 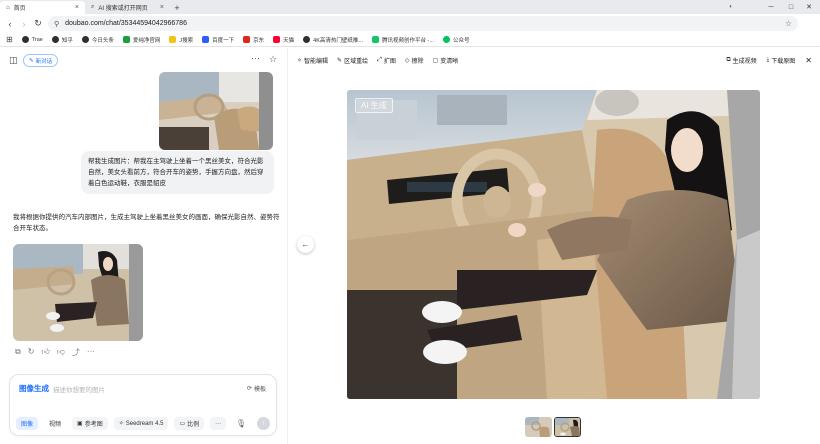 I want to click on chip-label: Seedream 4.5, so click(x=144, y=423).